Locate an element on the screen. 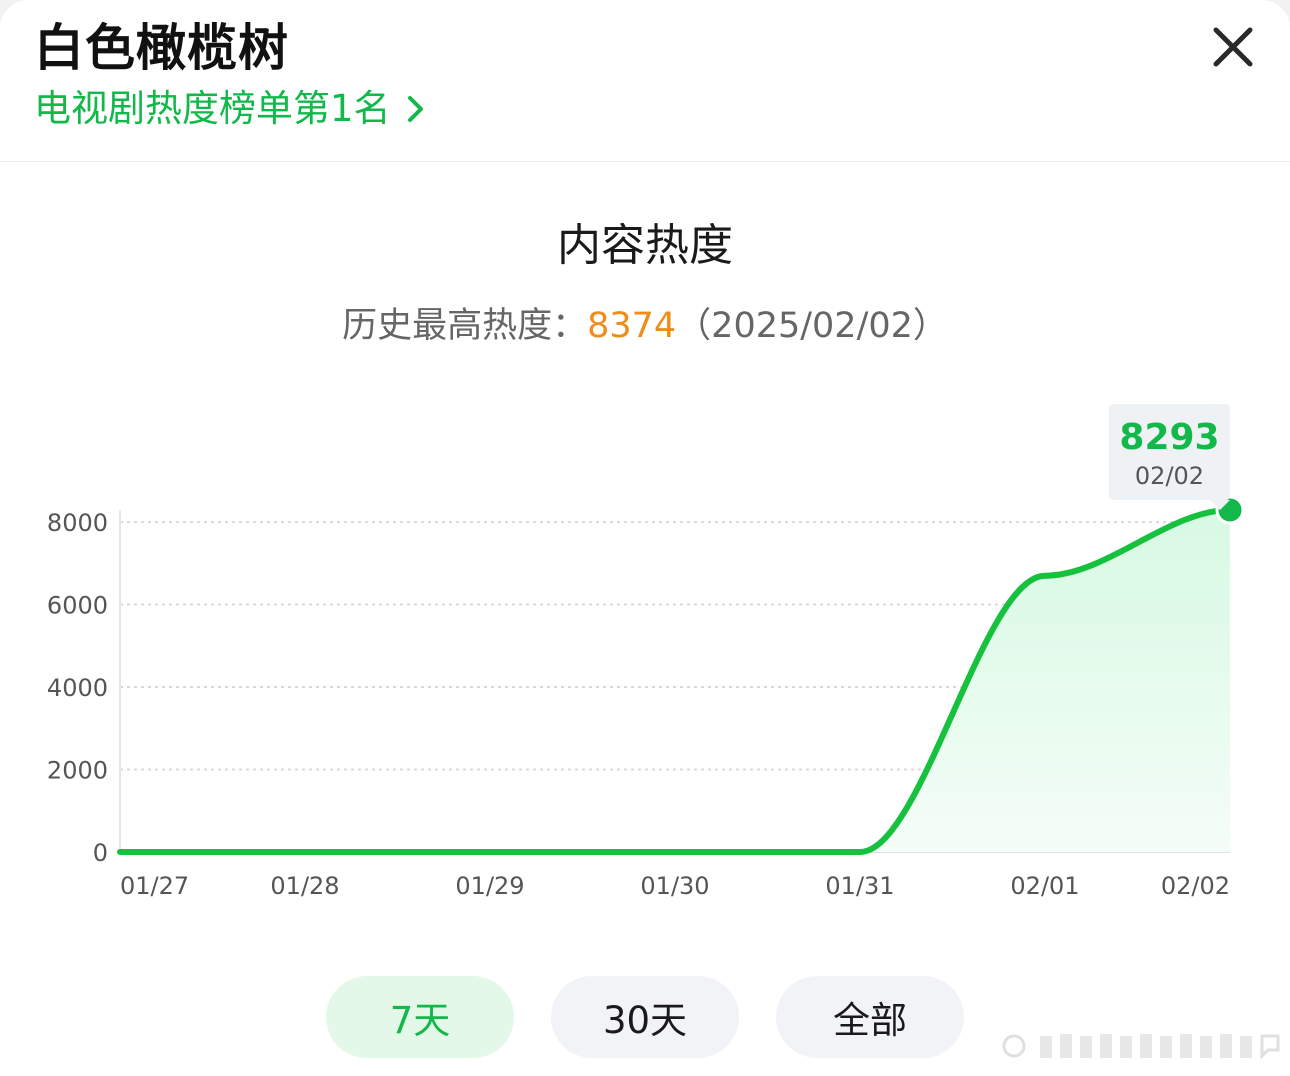  x-tick-label: 01/30 is located at coordinates (674, 886).